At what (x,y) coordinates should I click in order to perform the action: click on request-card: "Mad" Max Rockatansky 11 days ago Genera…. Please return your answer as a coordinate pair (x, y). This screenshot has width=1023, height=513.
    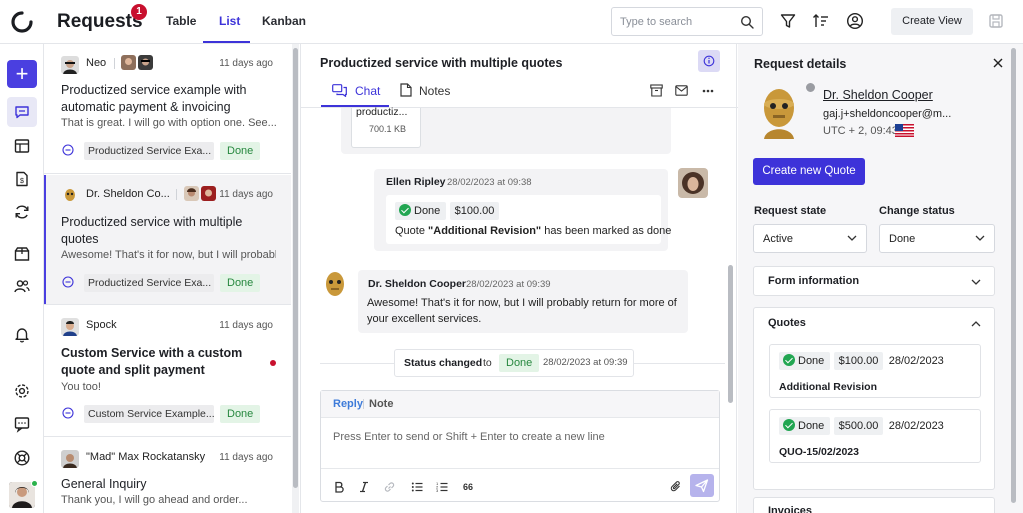
    Looking at the image, I should click on (167, 475).